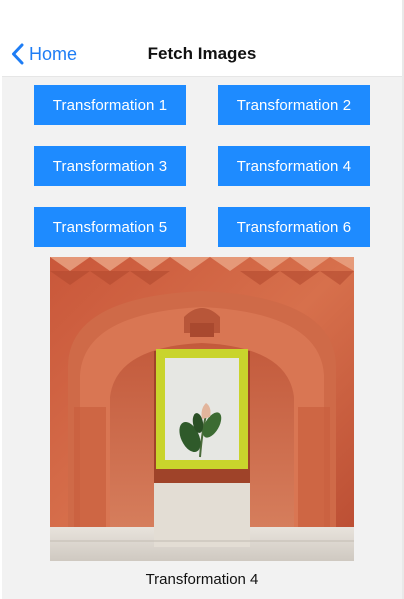 This screenshot has width=404, height=599. Describe the element at coordinates (202, 579) in the screenshot. I see `image-caption: Transformation 4` at that location.